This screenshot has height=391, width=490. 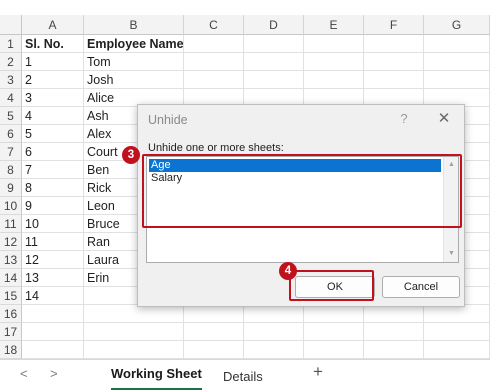 I want to click on tab-working-sheet: Working Sheet, so click(x=156, y=375).